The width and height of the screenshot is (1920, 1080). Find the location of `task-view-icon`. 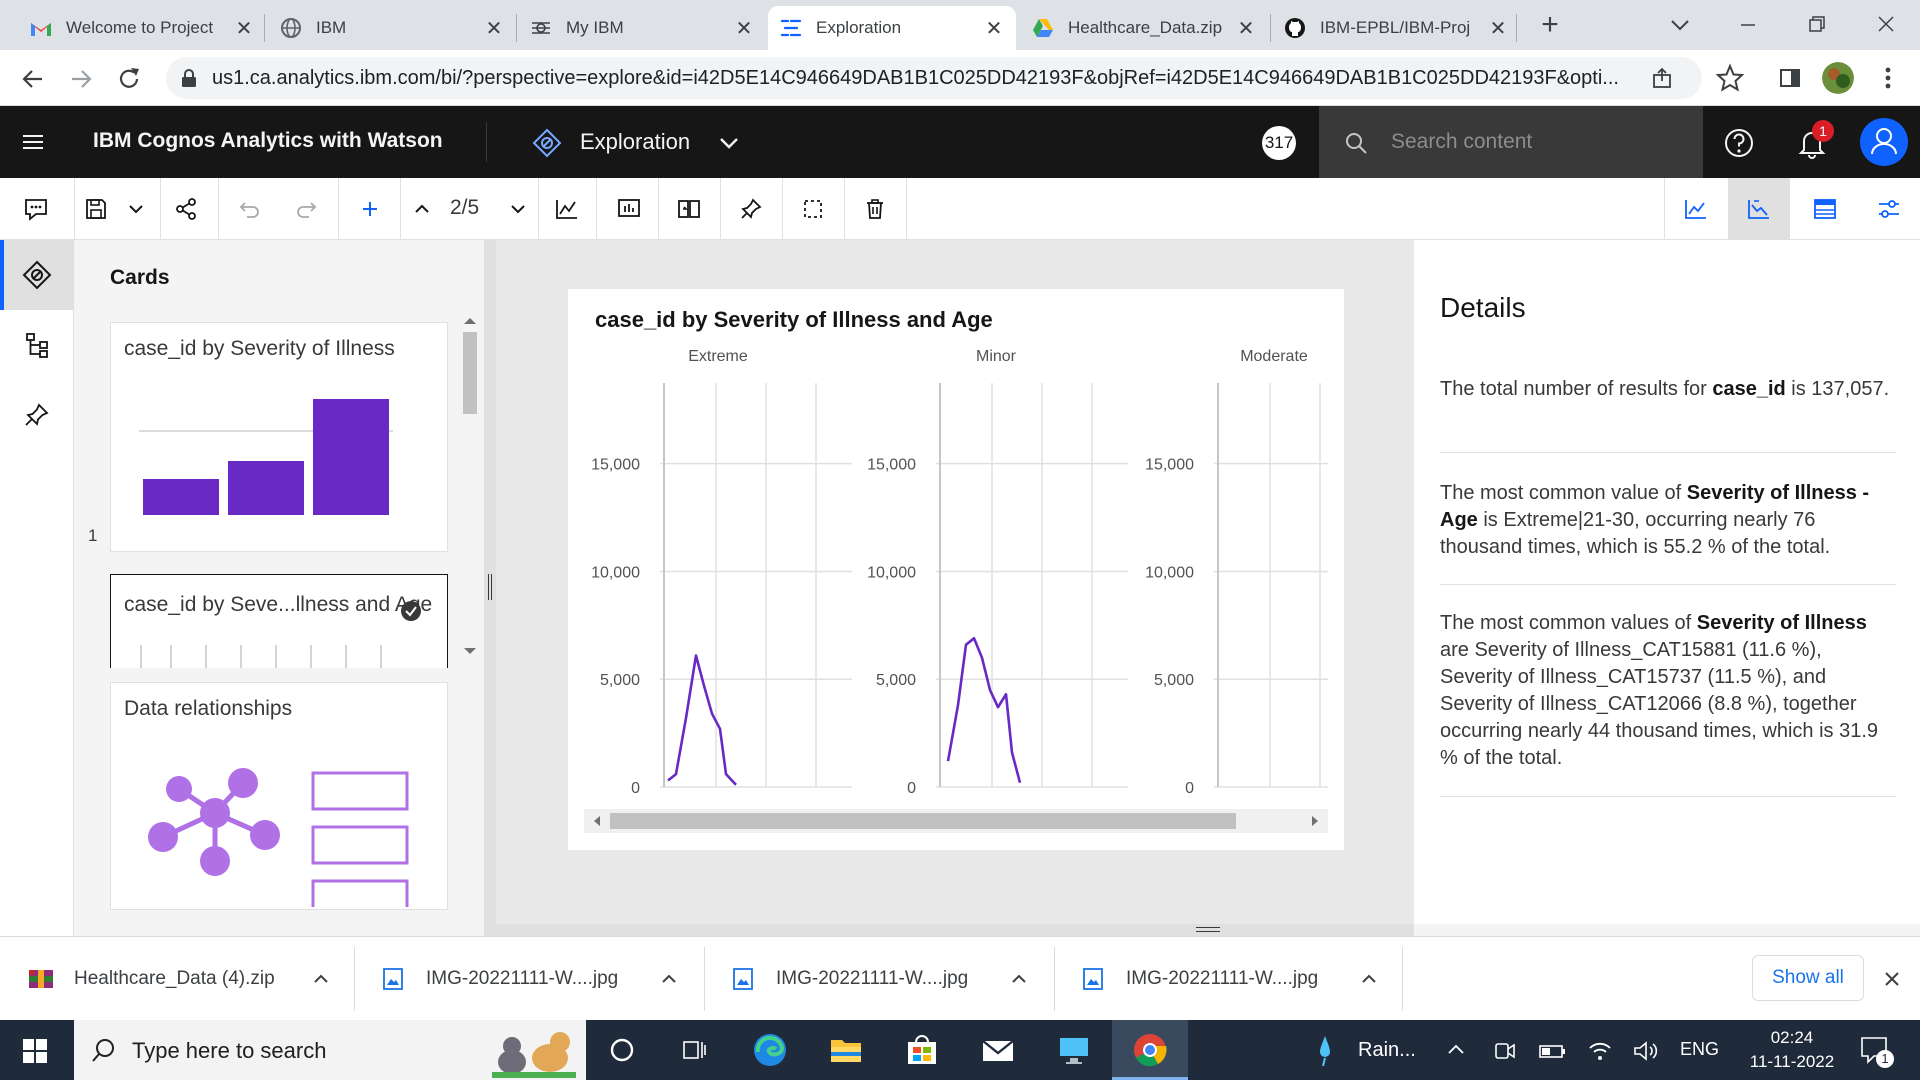

task-view-icon is located at coordinates (694, 1050).